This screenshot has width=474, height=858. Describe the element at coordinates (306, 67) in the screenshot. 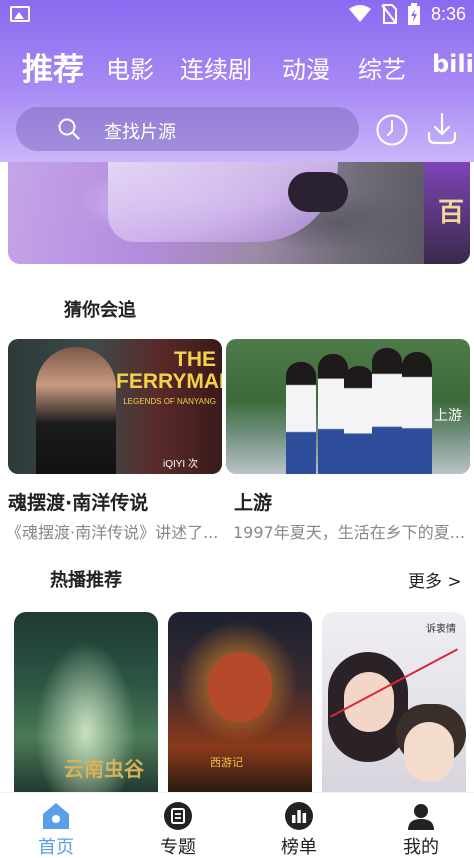

I see `tab-anime: 动漫` at that location.